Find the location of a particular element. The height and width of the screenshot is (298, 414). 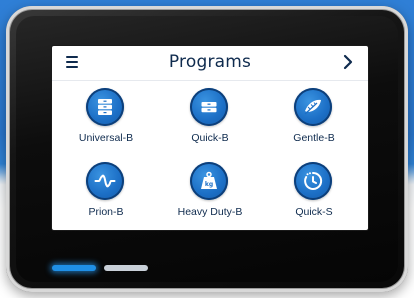

program-tile-prion-b: Prion-B is located at coordinates (106, 192).